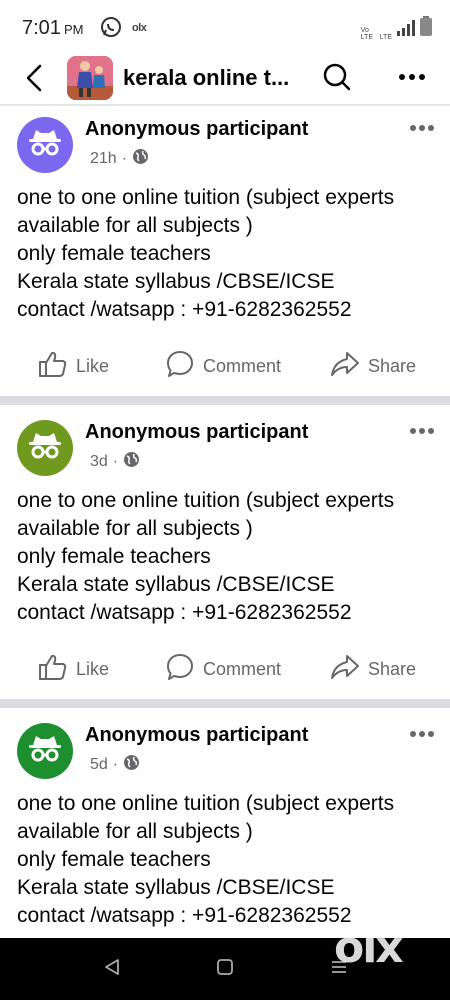  I want to click on post-meta: 5d ·, so click(115, 765).